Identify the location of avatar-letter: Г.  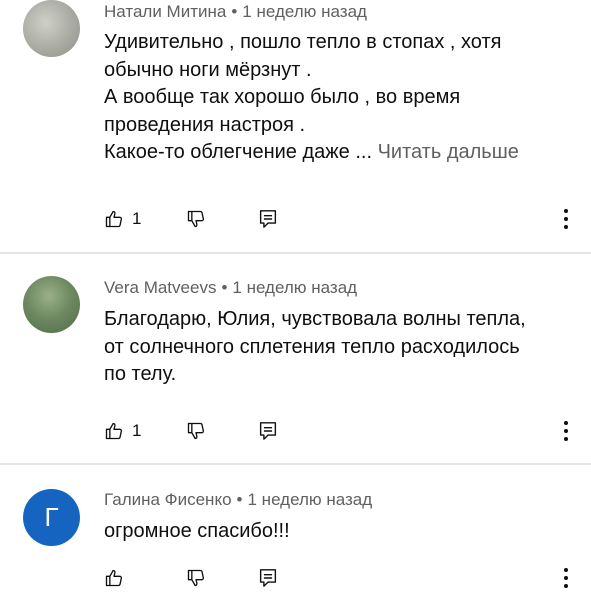
(51, 517).